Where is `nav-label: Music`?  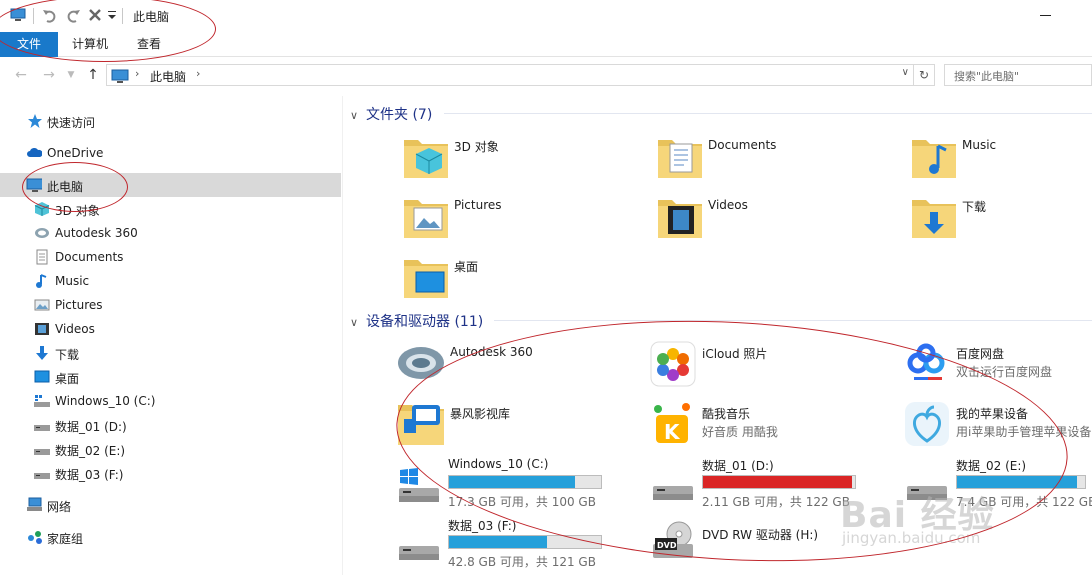 nav-label: Music is located at coordinates (72, 281).